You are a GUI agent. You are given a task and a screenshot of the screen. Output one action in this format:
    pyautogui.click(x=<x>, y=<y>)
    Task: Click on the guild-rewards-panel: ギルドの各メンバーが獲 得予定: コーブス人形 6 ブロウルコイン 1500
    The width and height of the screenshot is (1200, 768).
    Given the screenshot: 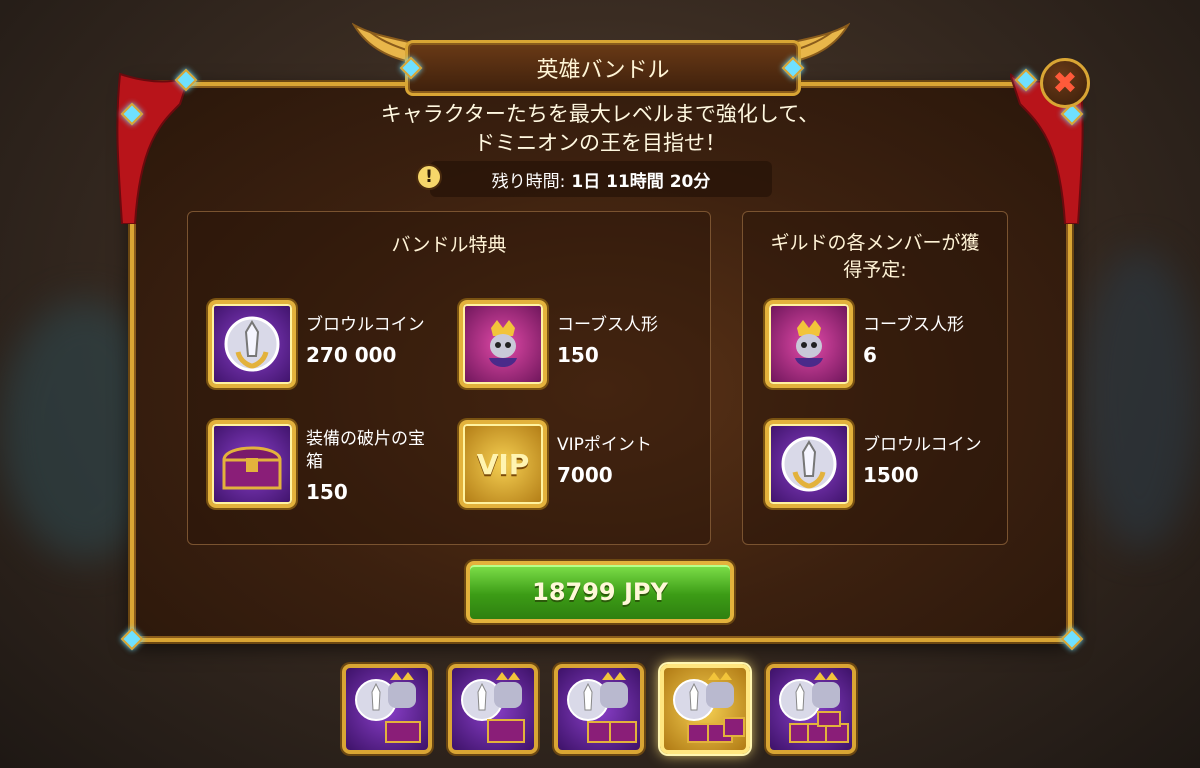 What is the action you would take?
    pyautogui.click(x=875, y=378)
    